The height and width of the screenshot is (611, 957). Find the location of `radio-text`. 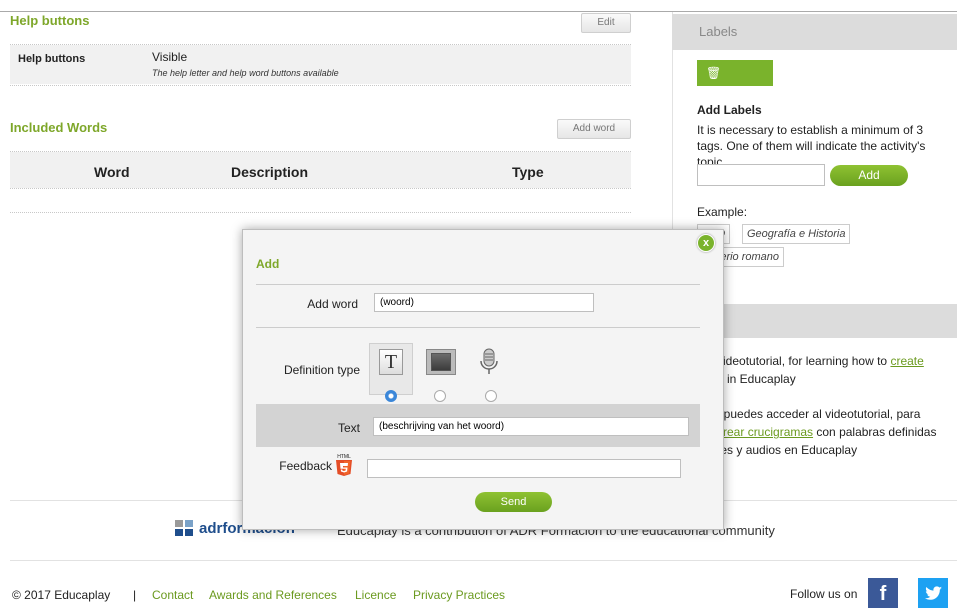

radio-text is located at coordinates (391, 396).